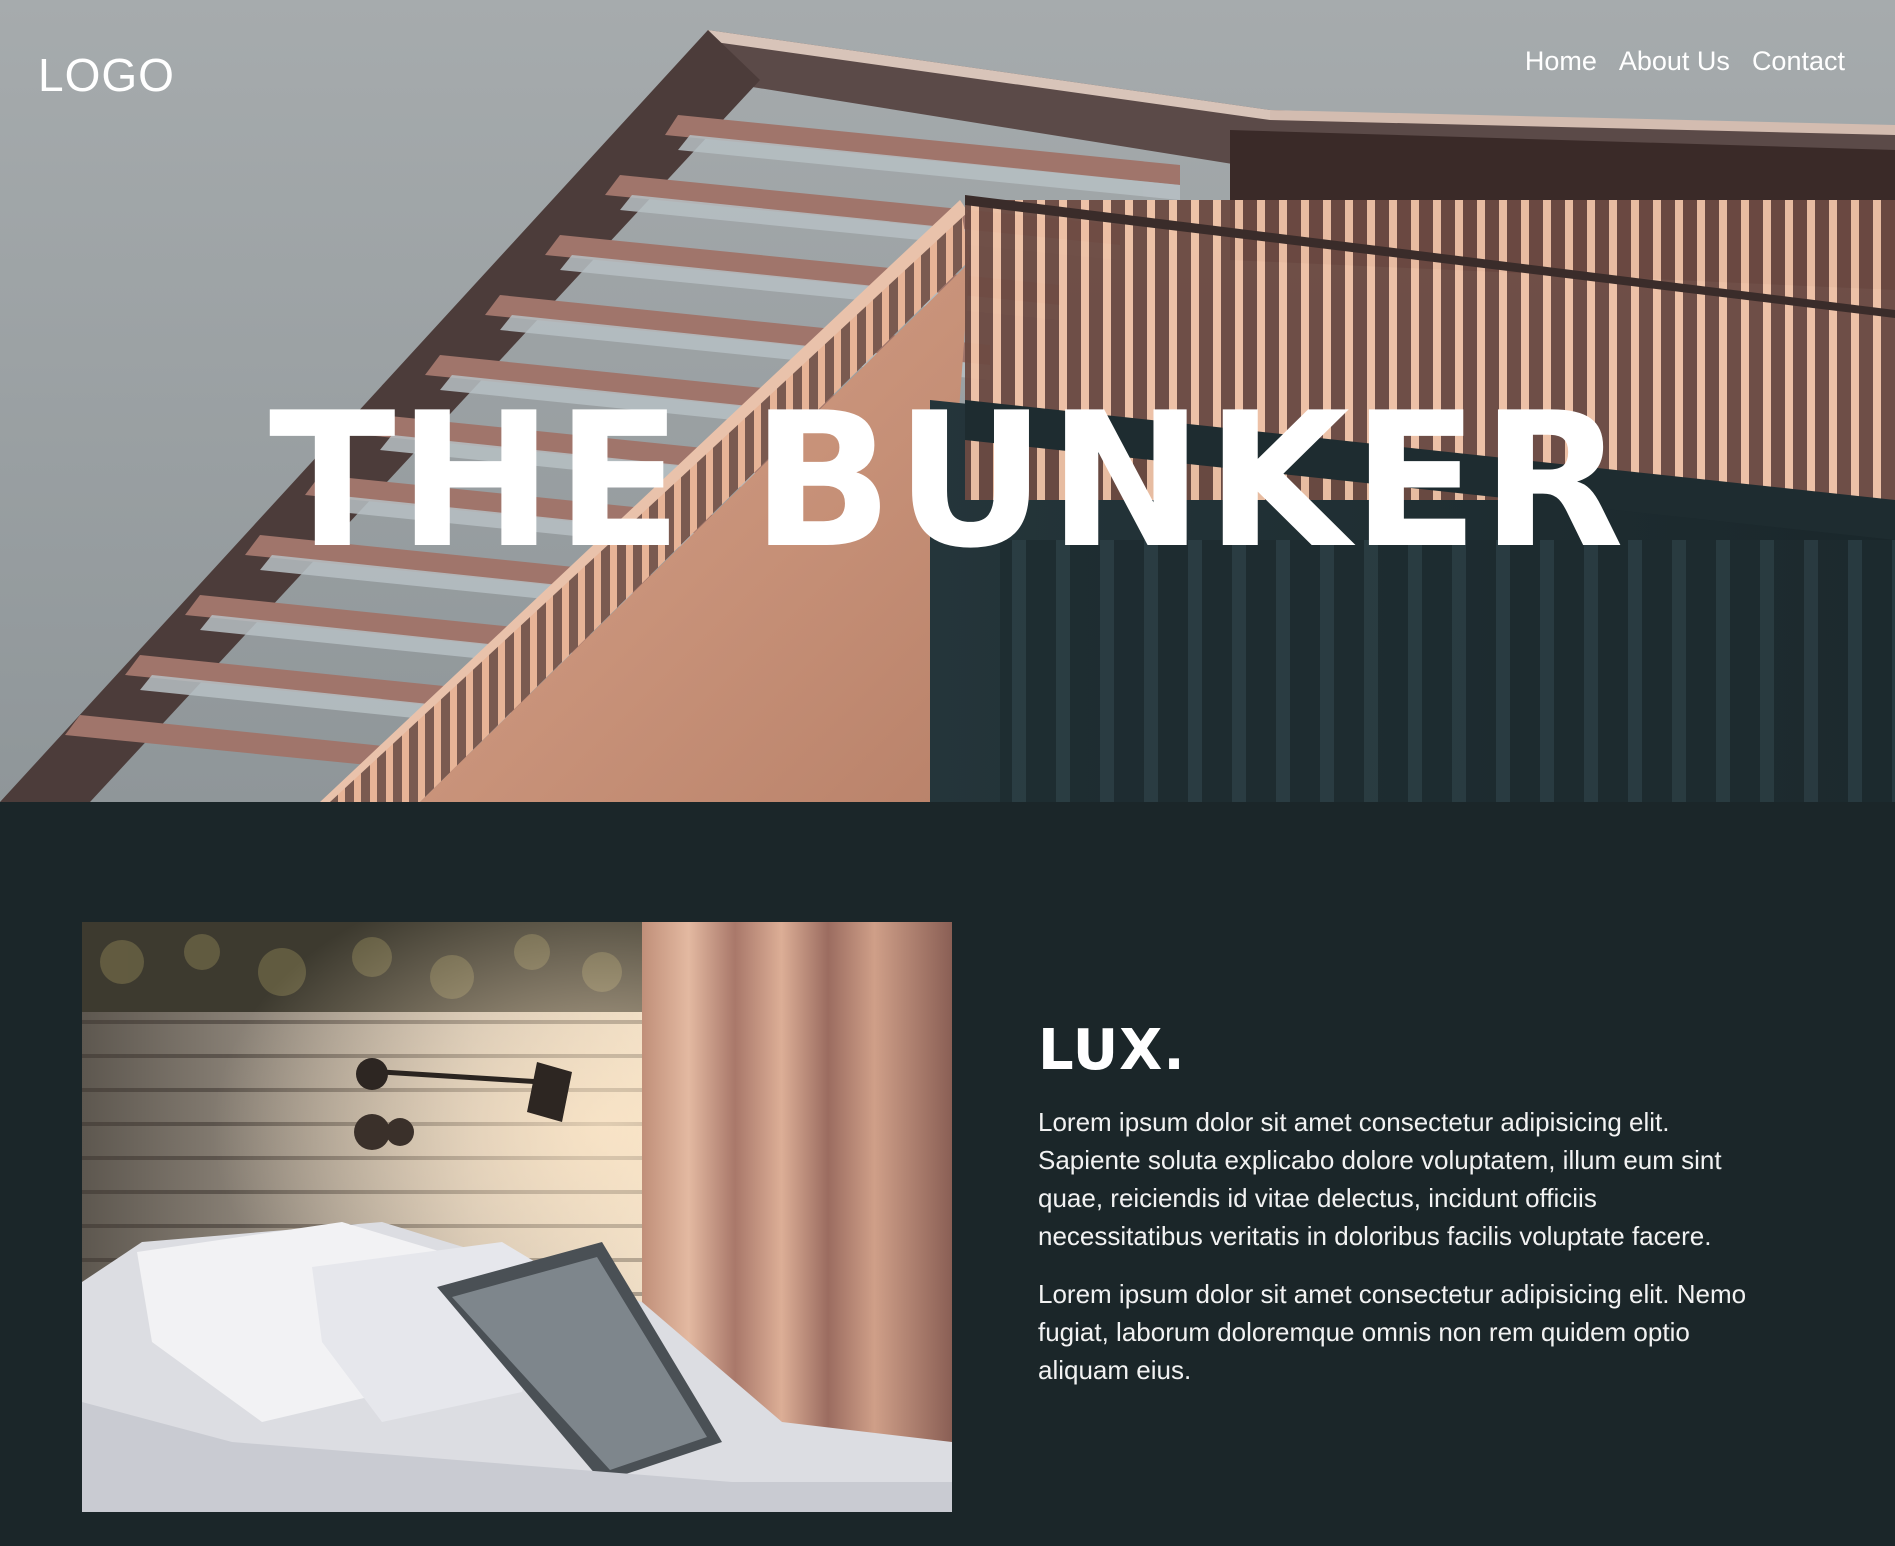  I want to click on nav-link-home: Home, so click(1561, 61).